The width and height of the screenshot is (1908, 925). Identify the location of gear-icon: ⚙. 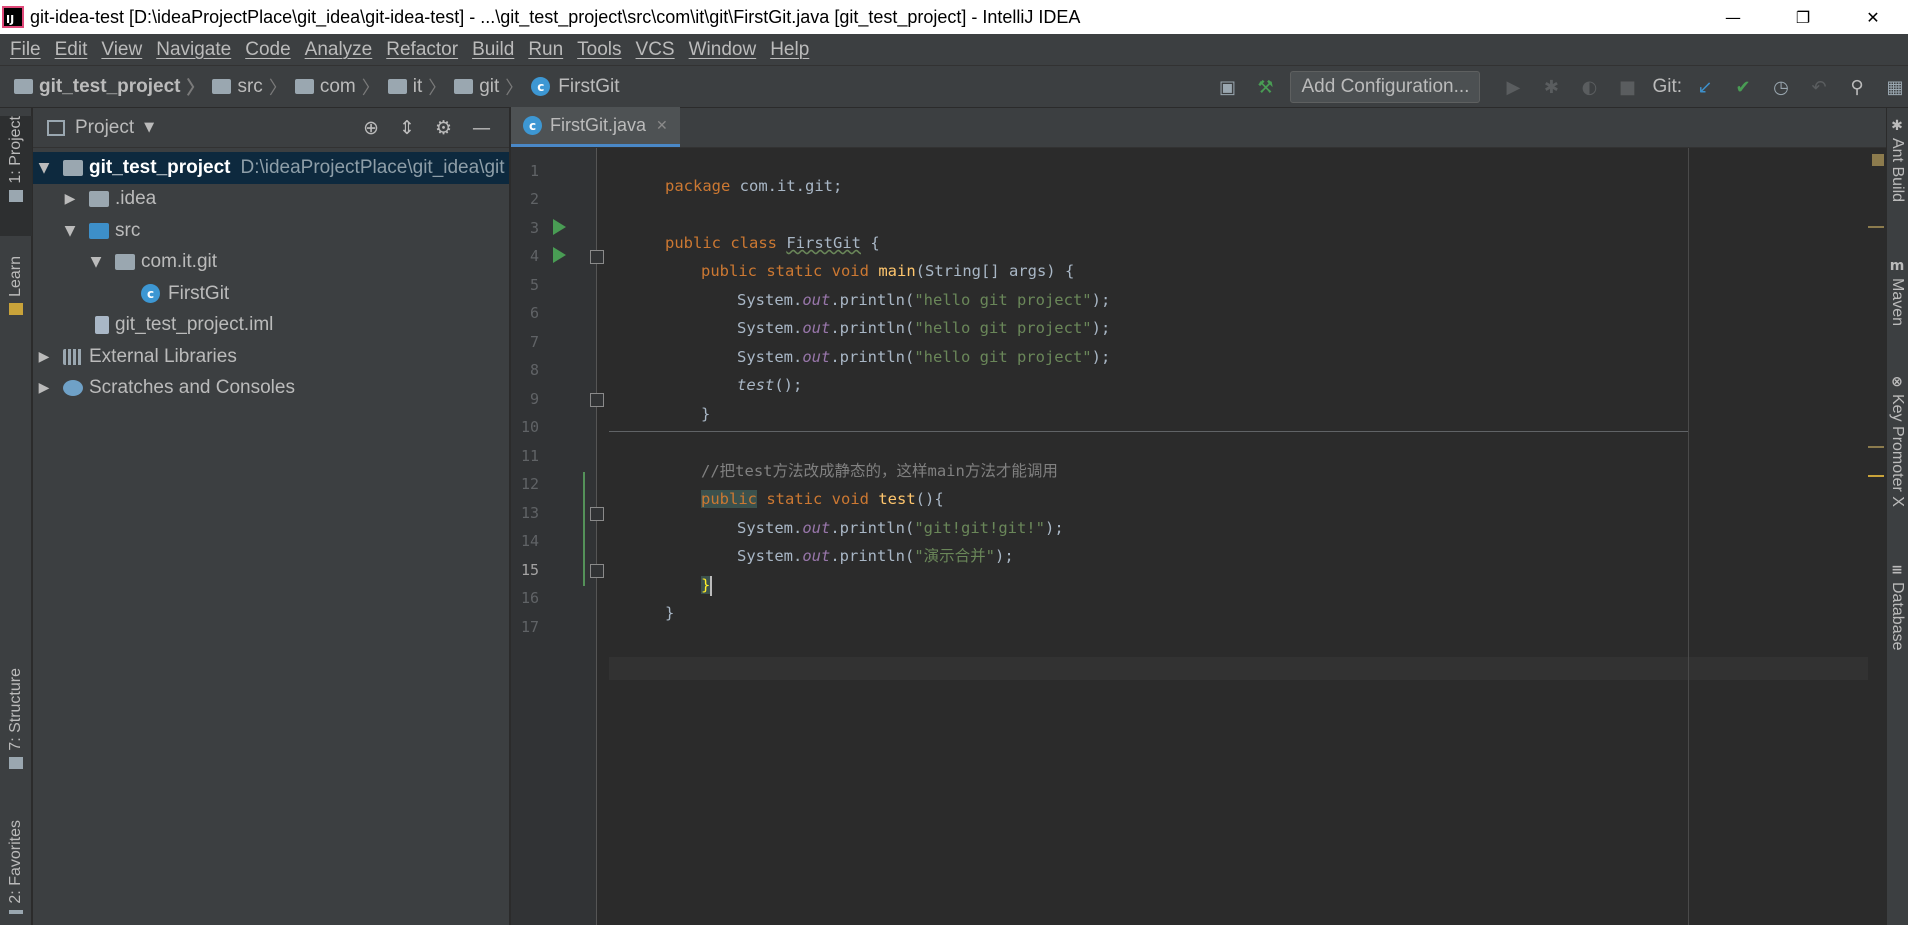
(443, 128).